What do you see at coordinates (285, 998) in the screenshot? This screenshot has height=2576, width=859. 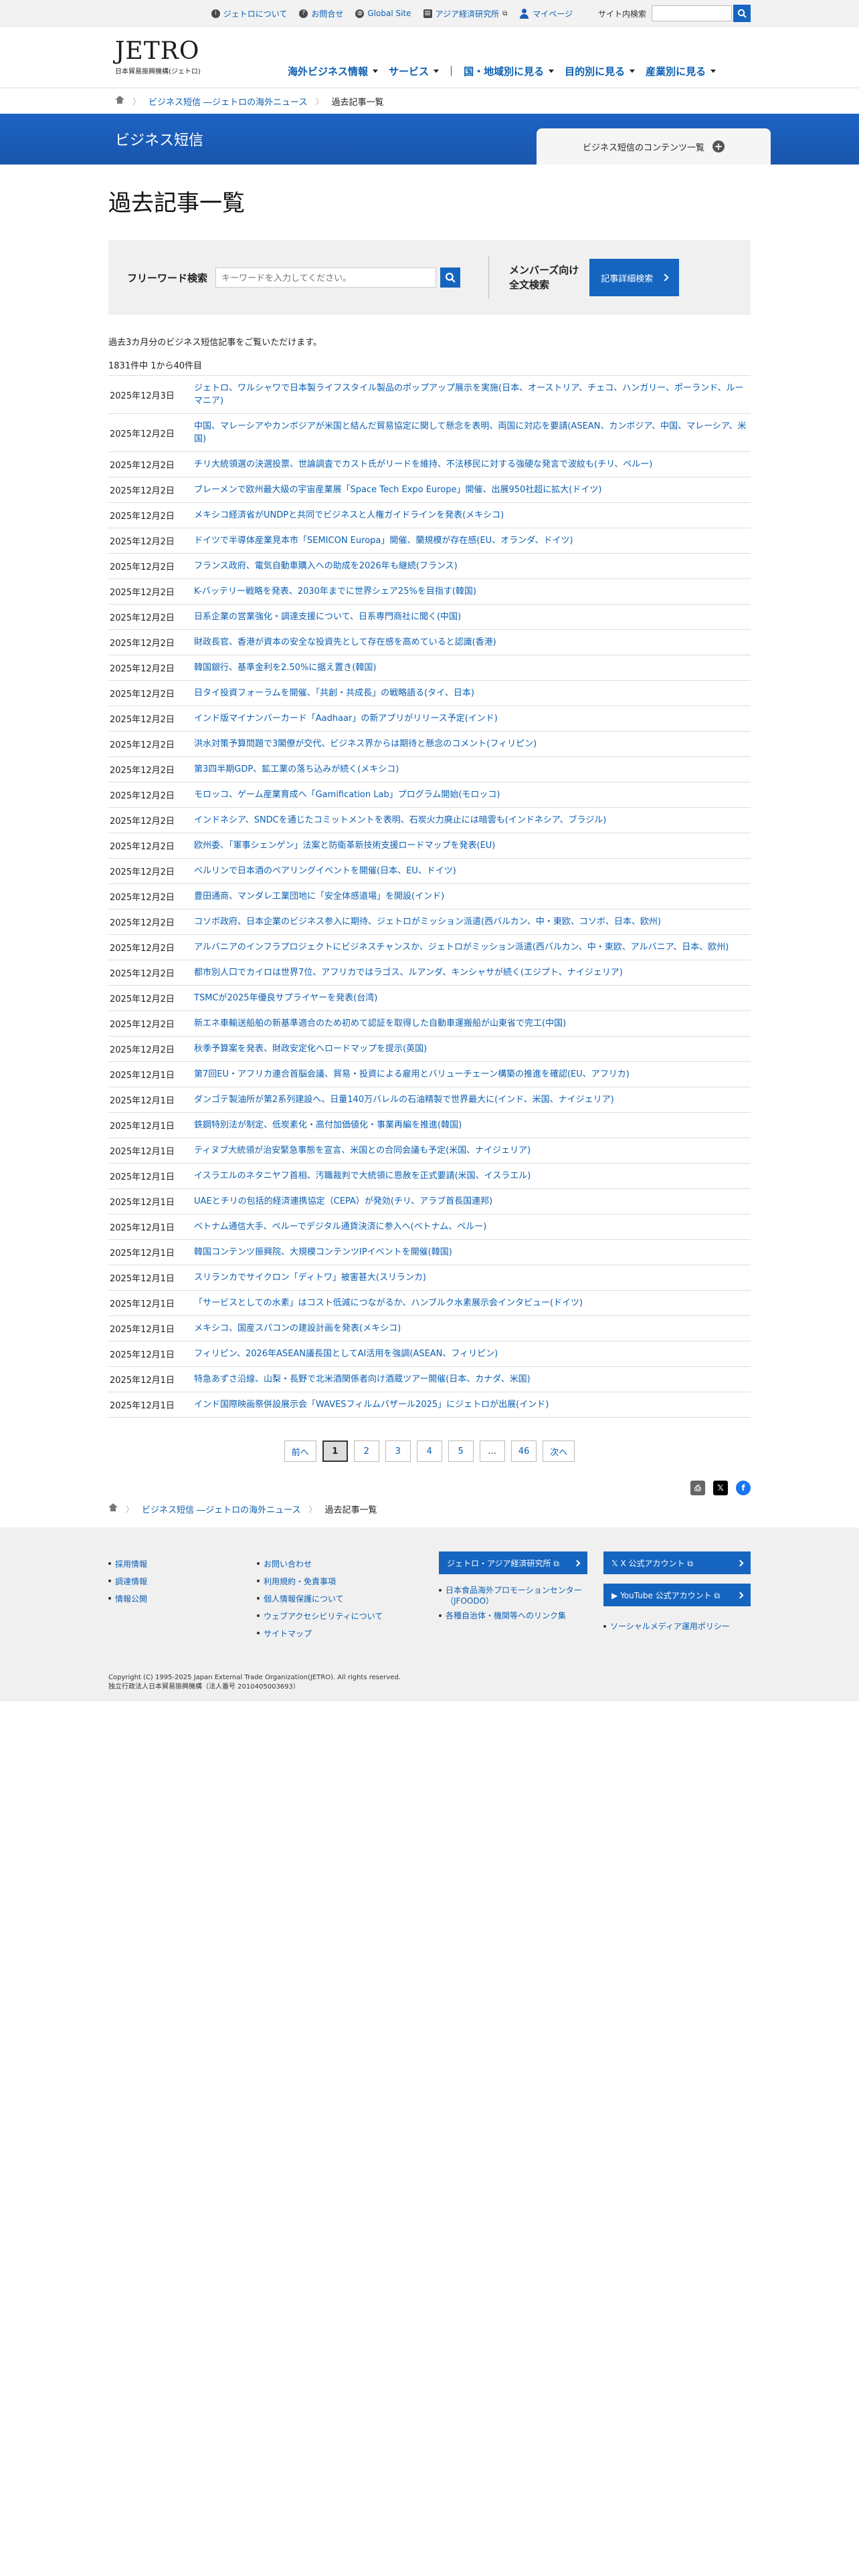 I see `article-title-link: TSMCが2025年優良サプライヤーを発表(台湾)` at bounding box center [285, 998].